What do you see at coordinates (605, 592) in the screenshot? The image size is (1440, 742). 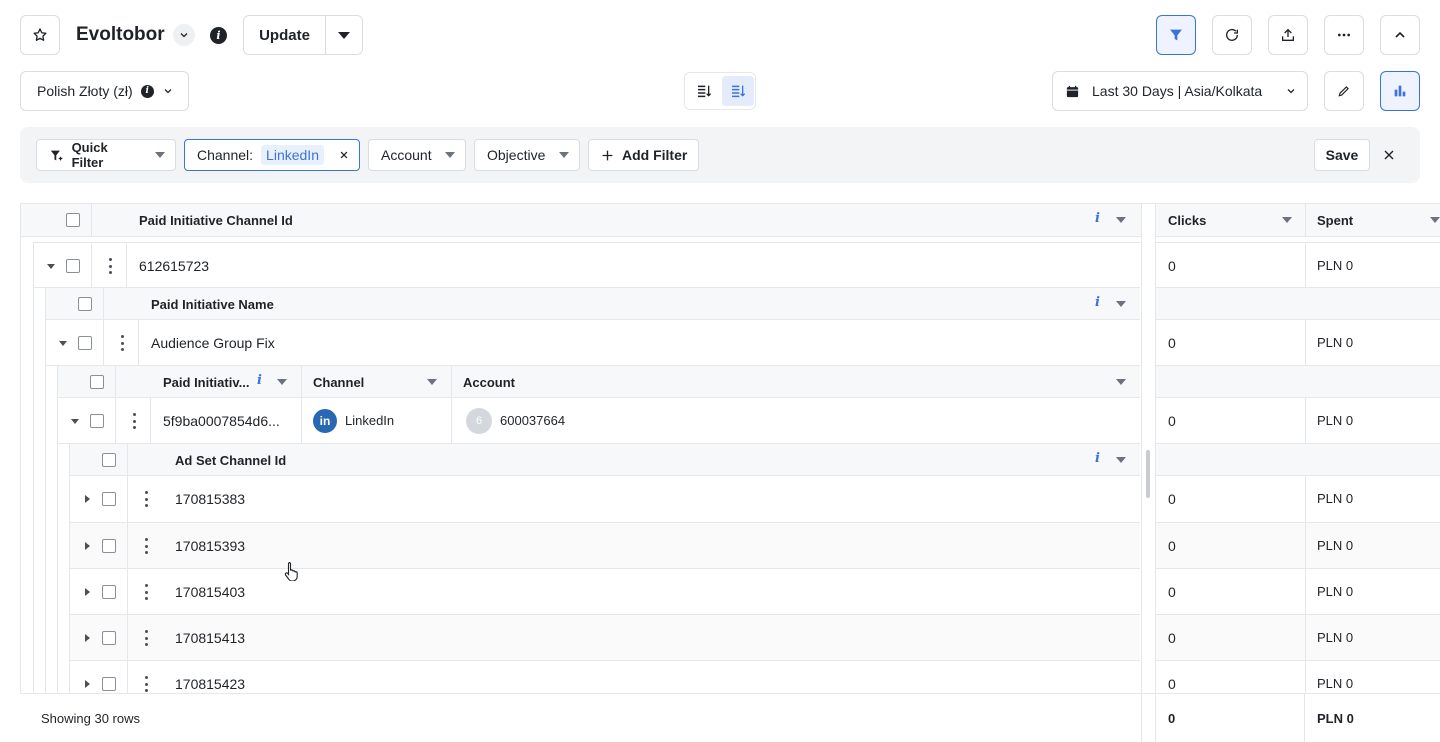 I see `table-row: 170815403` at bounding box center [605, 592].